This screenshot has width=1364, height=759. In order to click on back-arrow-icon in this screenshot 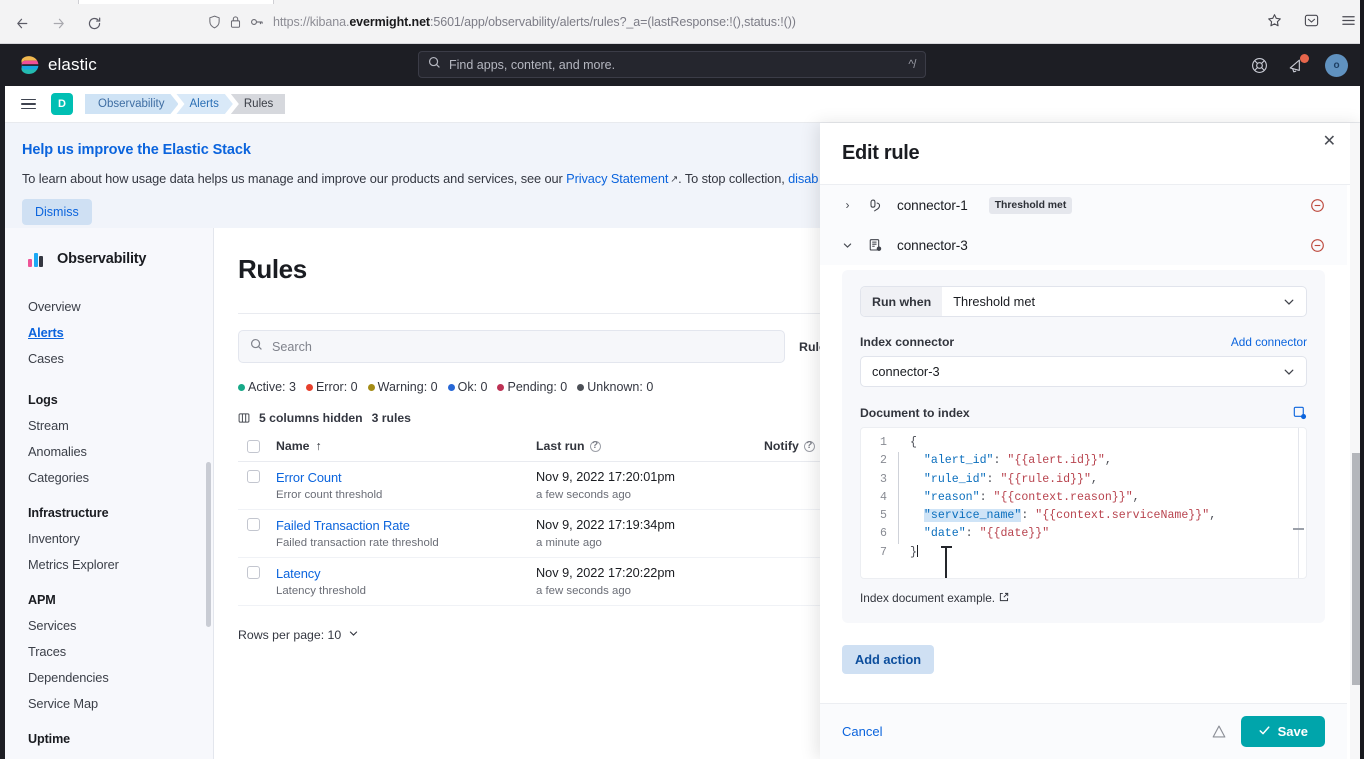, I will do `click(22, 23)`.